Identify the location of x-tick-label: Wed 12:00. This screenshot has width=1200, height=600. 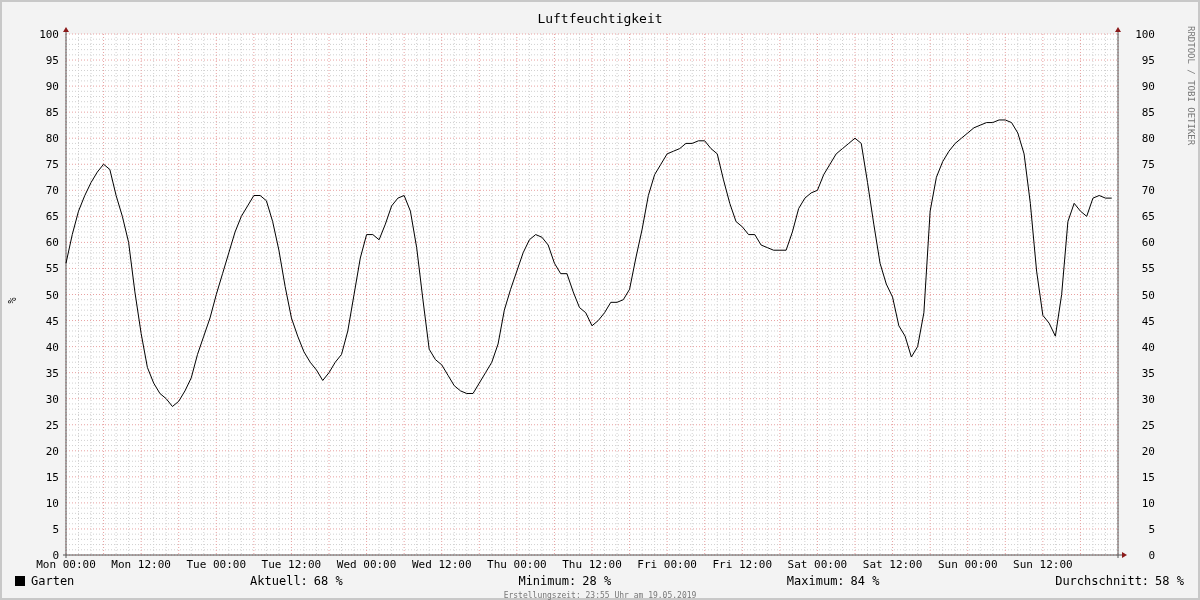
(441, 564).